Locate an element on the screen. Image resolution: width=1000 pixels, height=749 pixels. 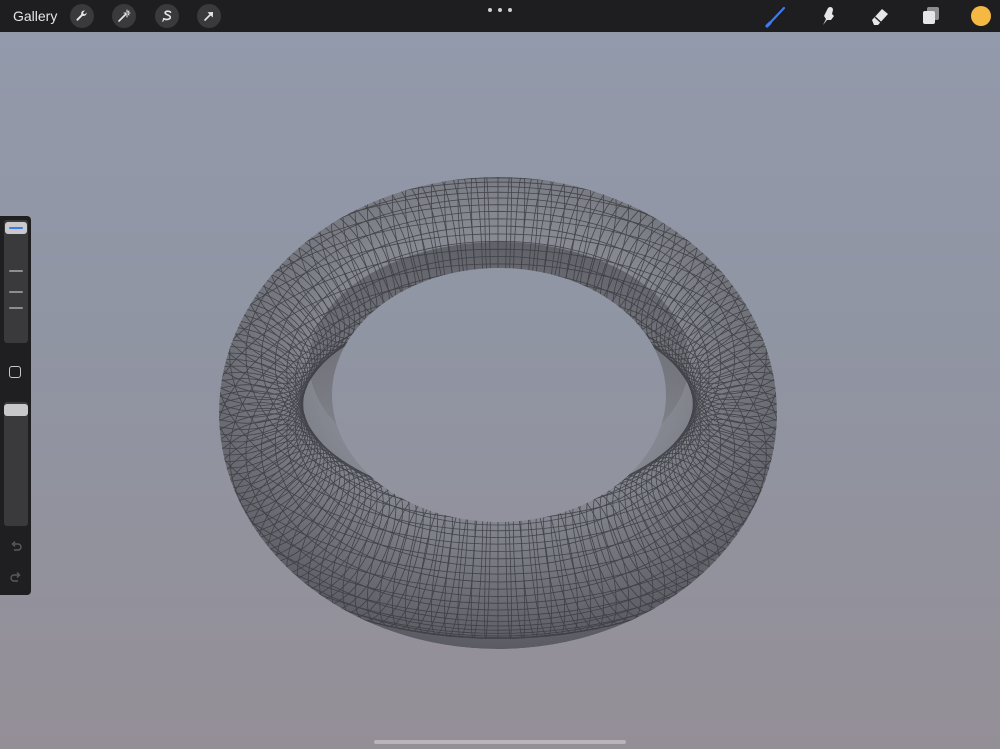
brush-opacity-thumb is located at coordinates (16, 410).